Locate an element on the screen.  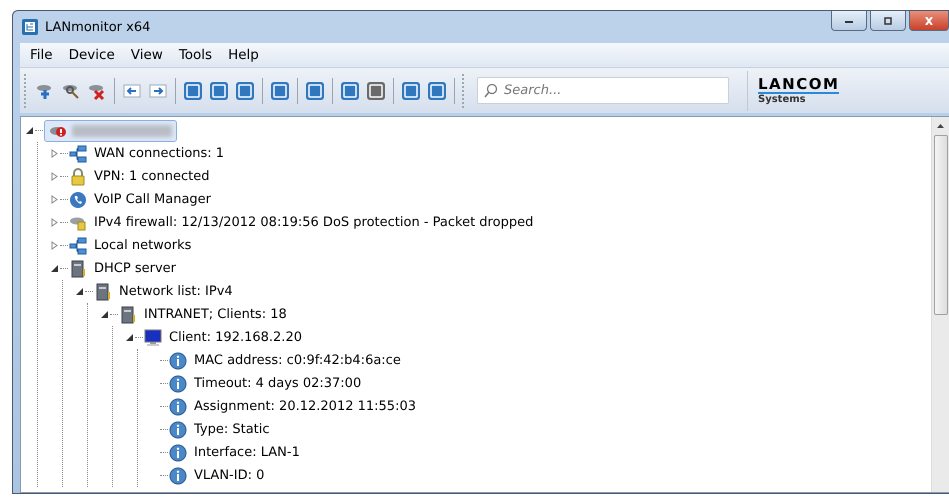
tree-item-label: Interface: LAN-1 is located at coordinates (247, 452).